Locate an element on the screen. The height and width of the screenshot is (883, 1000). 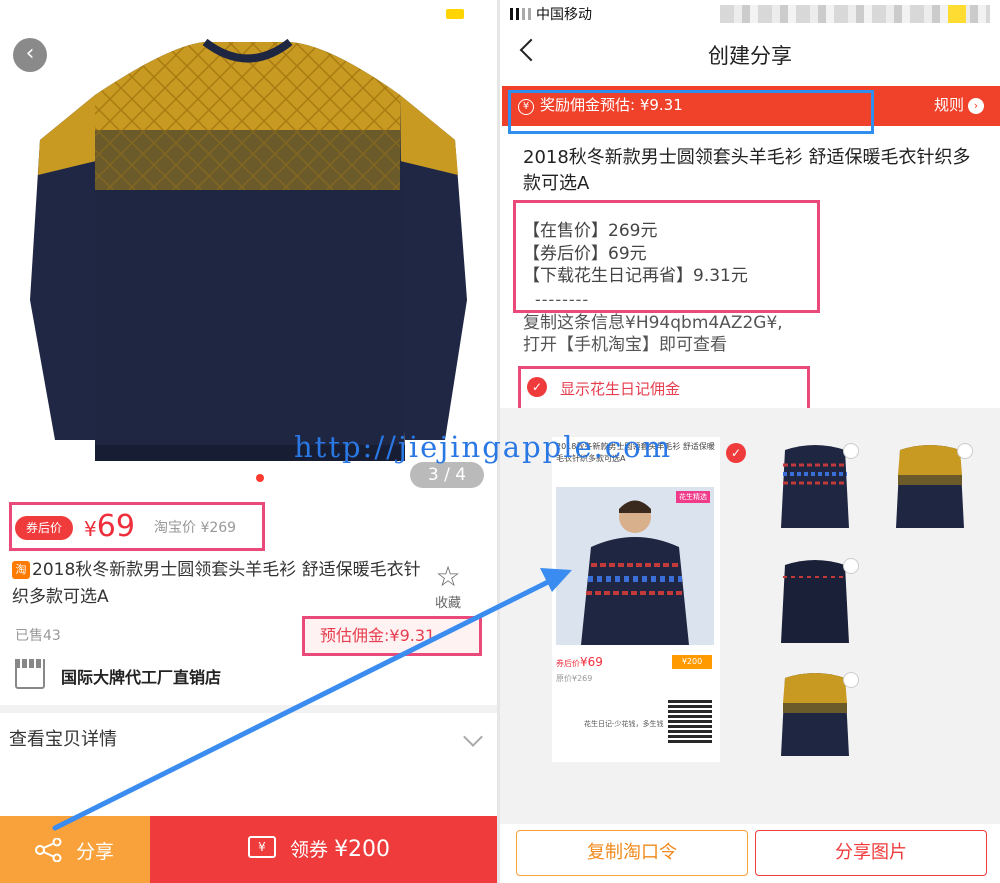
back-icon: ‹ is located at coordinates (30, 53).